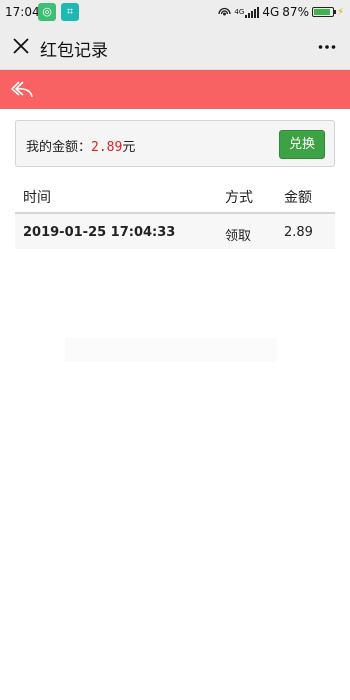 The height and width of the screenshot is (700, 350). I want to click on table-row: 2019-01-25 17:04:33 领取 2.89, so click(175, 231).